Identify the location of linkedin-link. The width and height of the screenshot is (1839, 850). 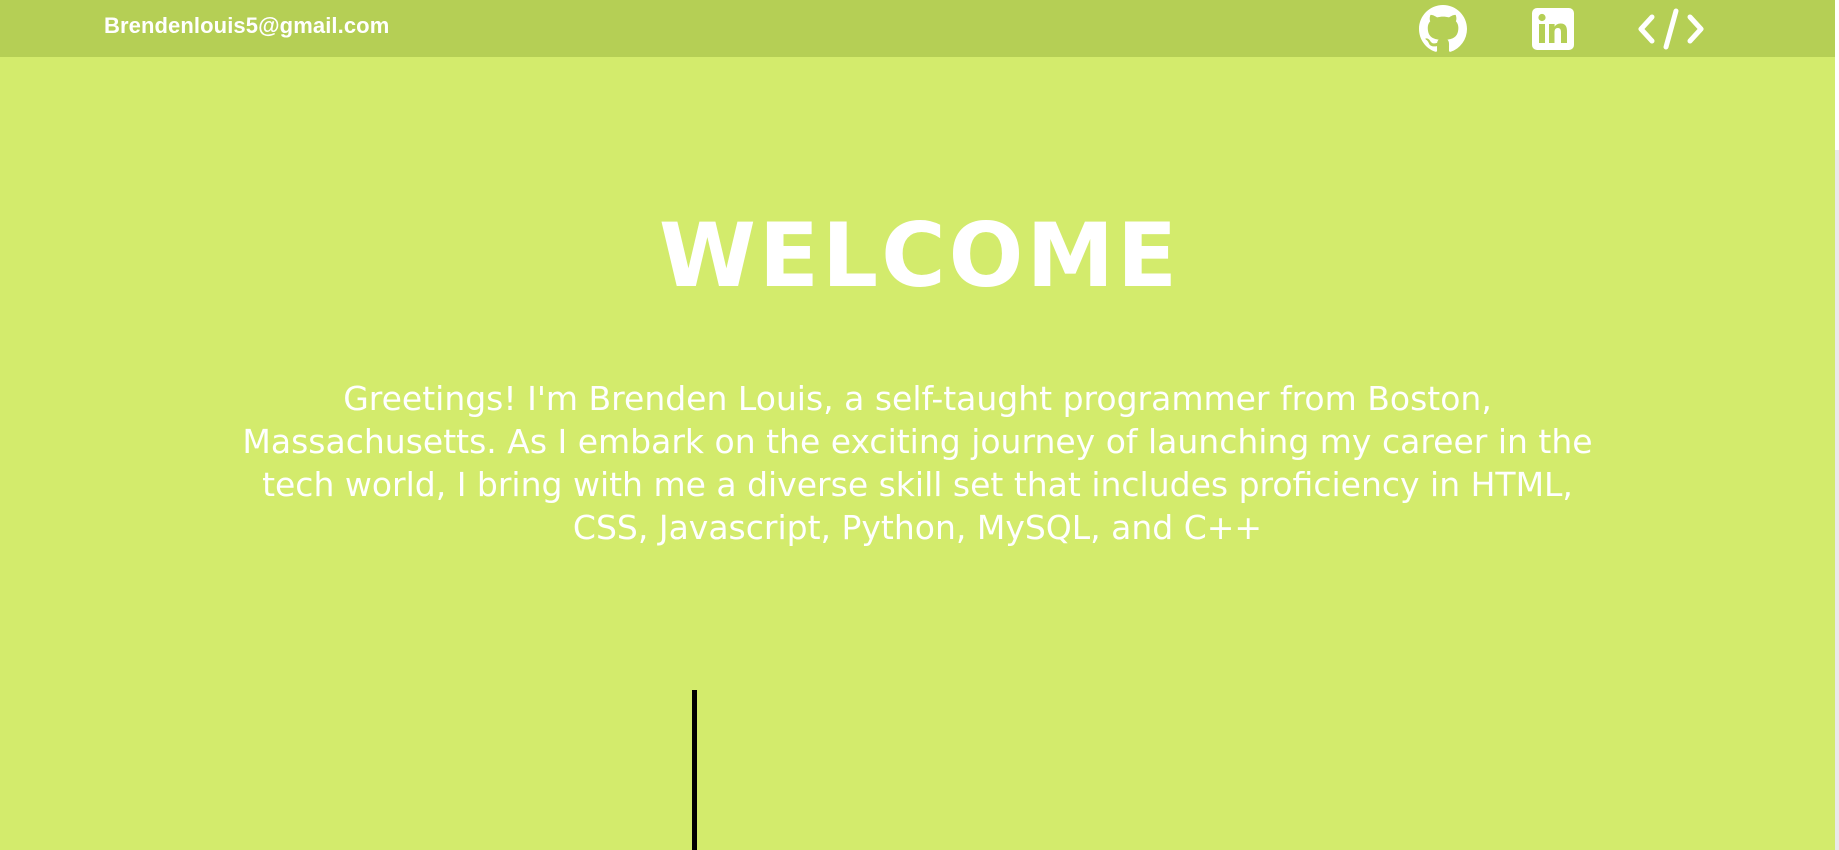
(1553, 29).